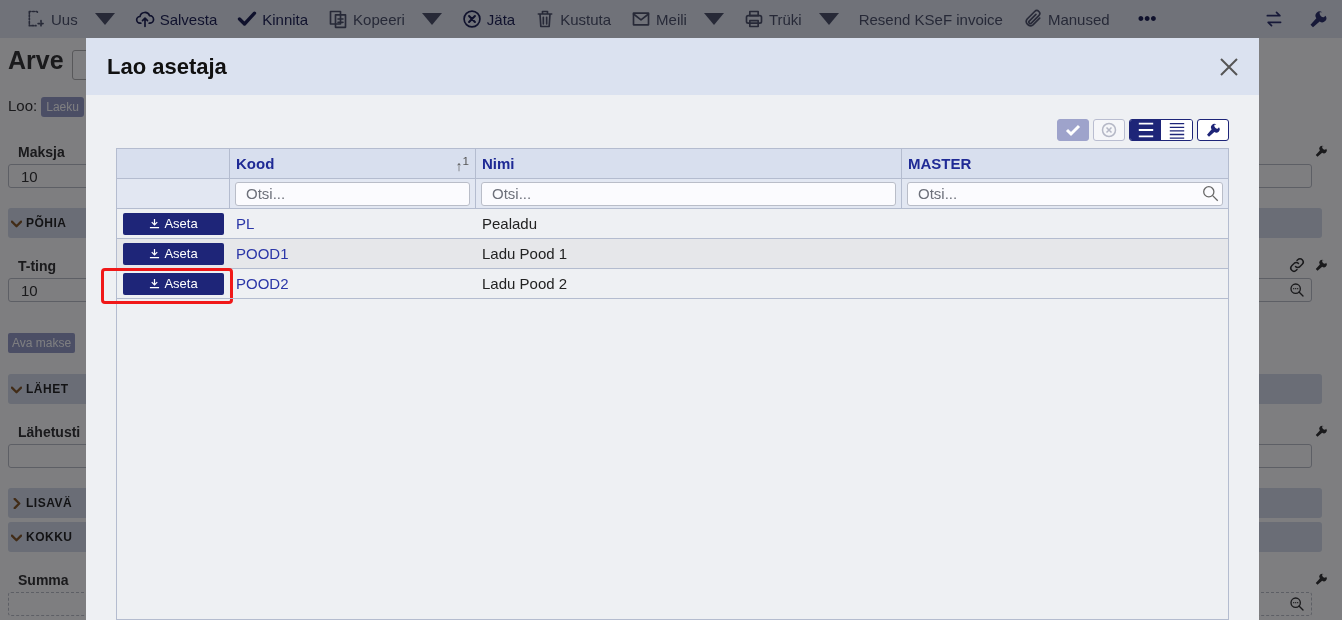  I want to click on field-label: Maksja, so click(41, 151).